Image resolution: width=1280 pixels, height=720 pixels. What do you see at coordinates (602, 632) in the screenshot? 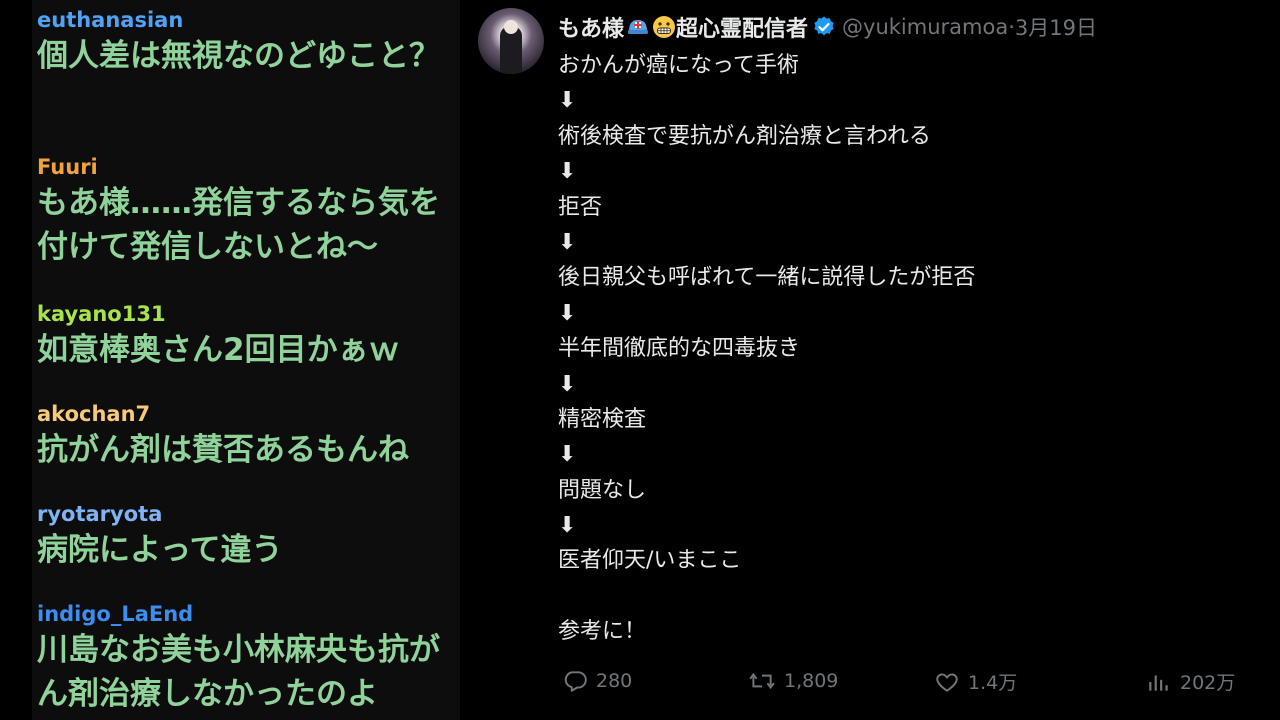
I see `tweet-line: 参考に！` at bounding box center [602, 632].